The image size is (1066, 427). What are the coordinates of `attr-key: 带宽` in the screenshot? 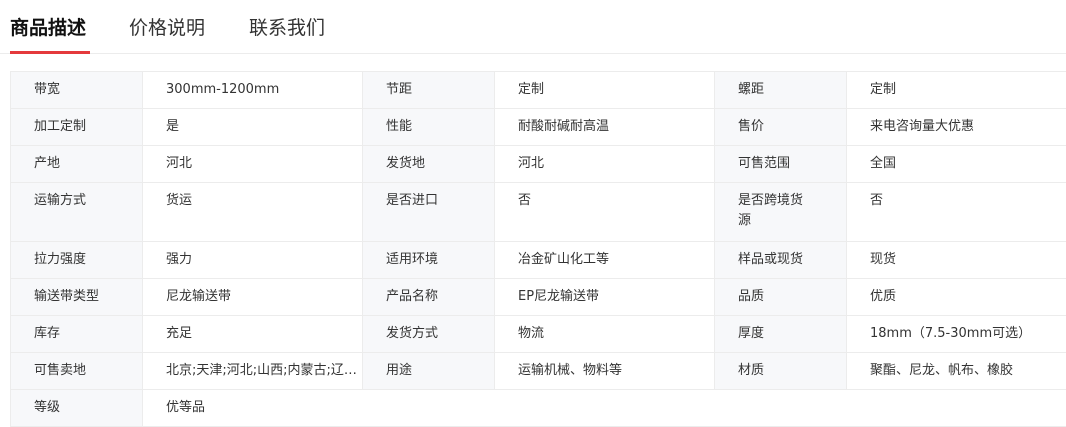 It's located at (77, 90).